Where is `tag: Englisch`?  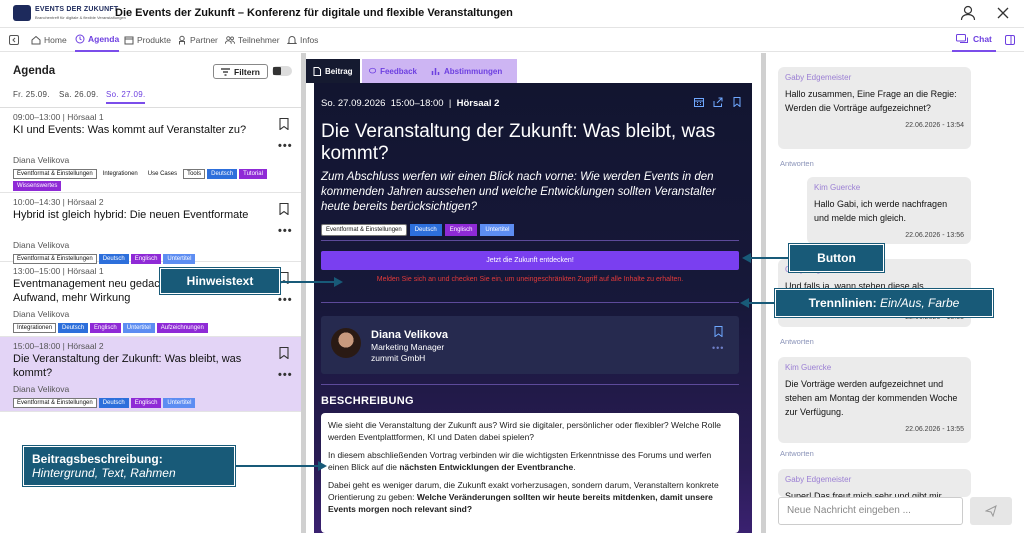
tag: Englisch is located at coordinates (461, 230).